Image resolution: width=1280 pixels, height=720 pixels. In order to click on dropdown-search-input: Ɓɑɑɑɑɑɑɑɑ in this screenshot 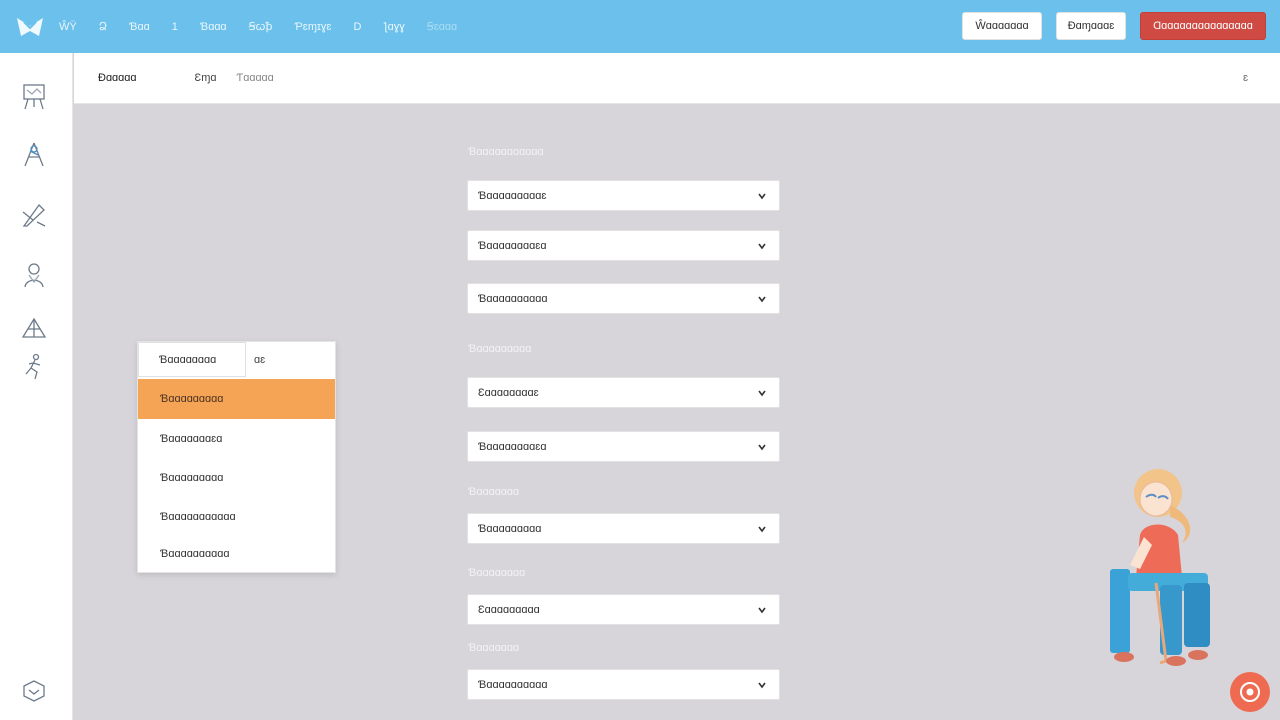, I will do `click(192, 359)`.